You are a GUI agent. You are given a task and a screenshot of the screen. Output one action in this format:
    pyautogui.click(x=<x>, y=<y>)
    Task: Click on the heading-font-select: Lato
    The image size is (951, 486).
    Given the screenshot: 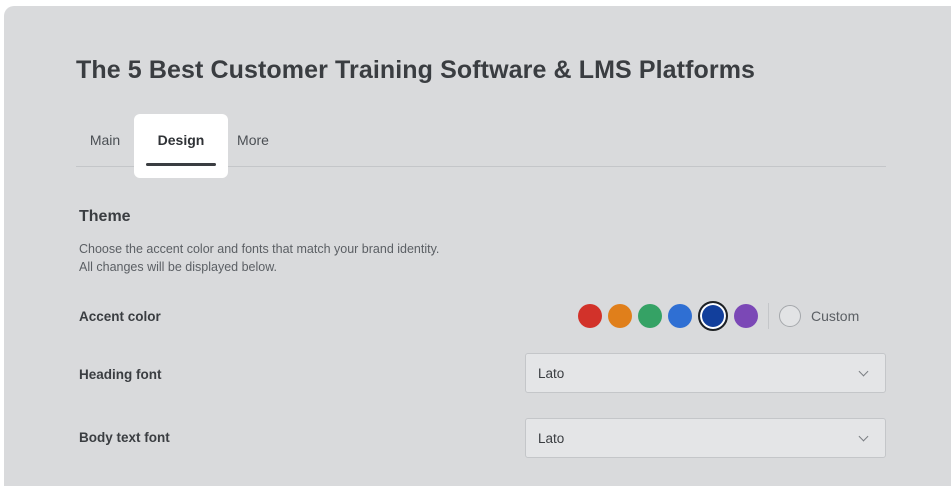 What is the action you would take?
    pyautogui.click(x=705, y=373)
    